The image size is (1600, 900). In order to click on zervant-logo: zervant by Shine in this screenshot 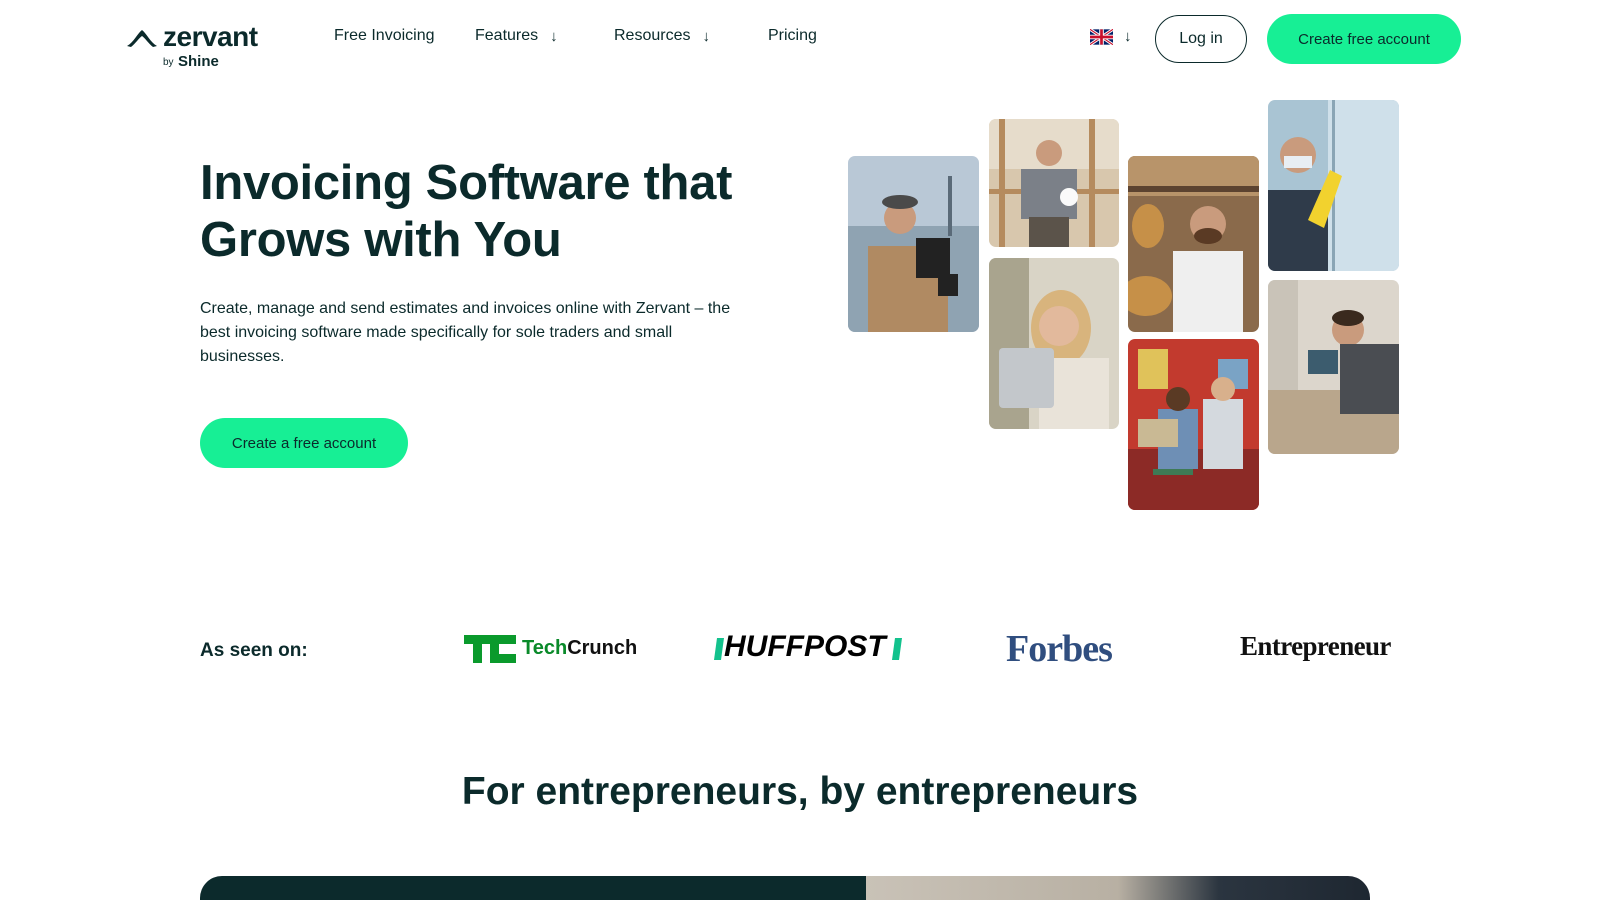, I will do `click(193, 45)`.